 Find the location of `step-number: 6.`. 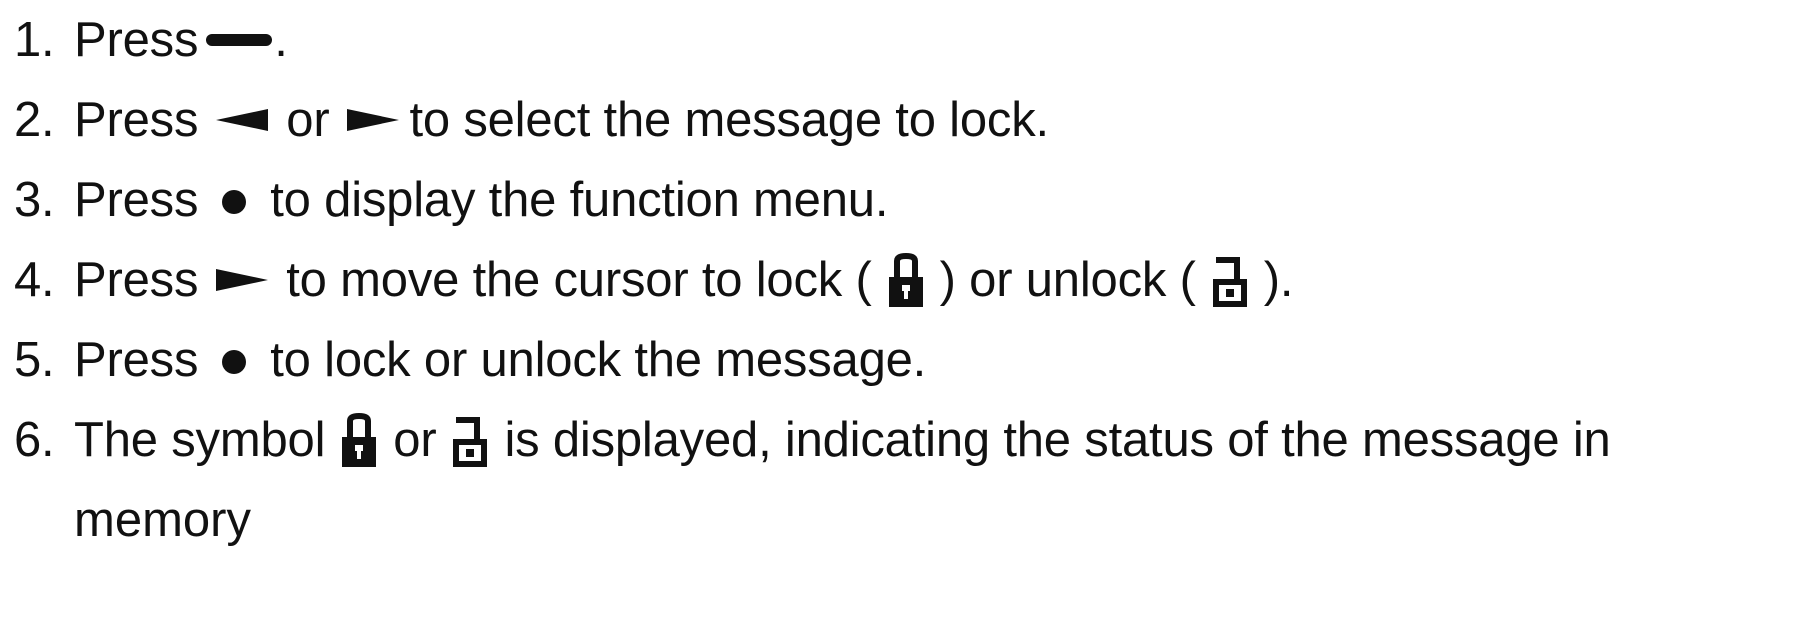

step-number: 6. is located at coordinates (34, 440).